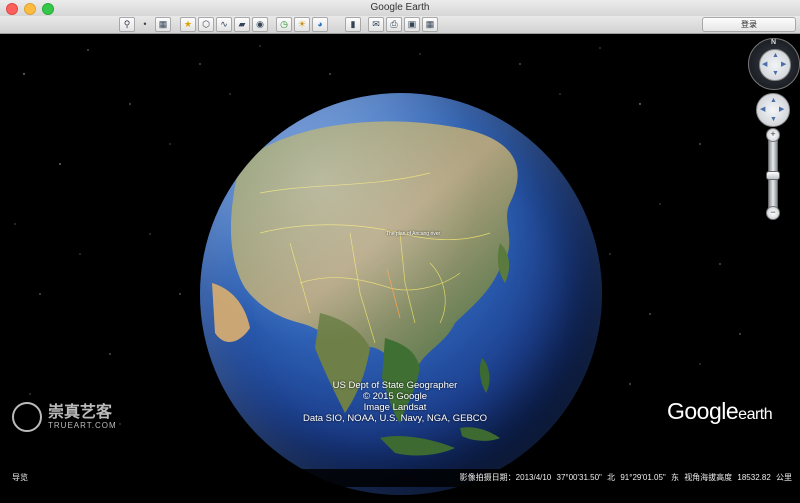 The height and width of the screenshot is (503, 800). What do you see at coordinates (773, 42) in the screenshot?
I see `north-indicator: N` at bounding box center [773, 42].